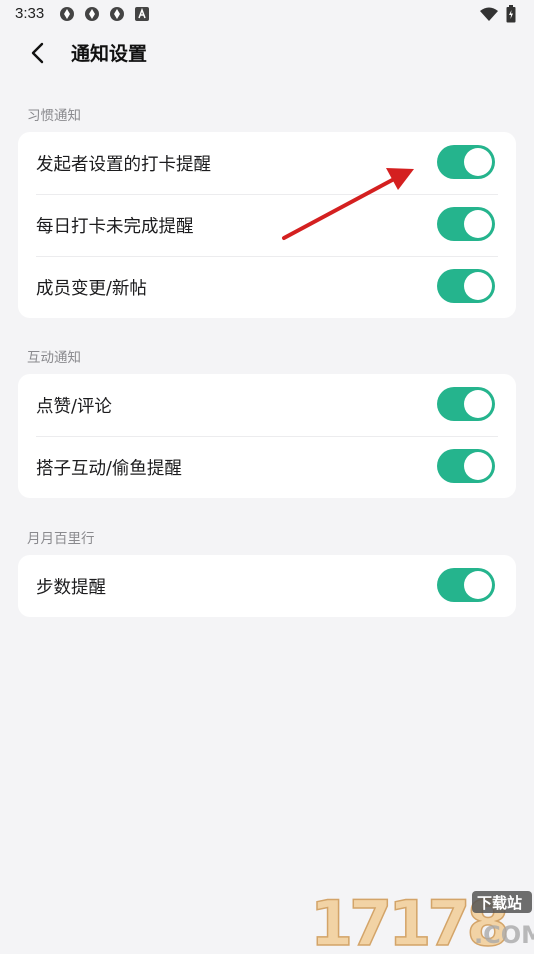 Image resolution: width=534 pixels, height=954 pixels. Describe the element at coordinates (109, 54) in the screenshot. I see `page-title: 通知设置` at that location.